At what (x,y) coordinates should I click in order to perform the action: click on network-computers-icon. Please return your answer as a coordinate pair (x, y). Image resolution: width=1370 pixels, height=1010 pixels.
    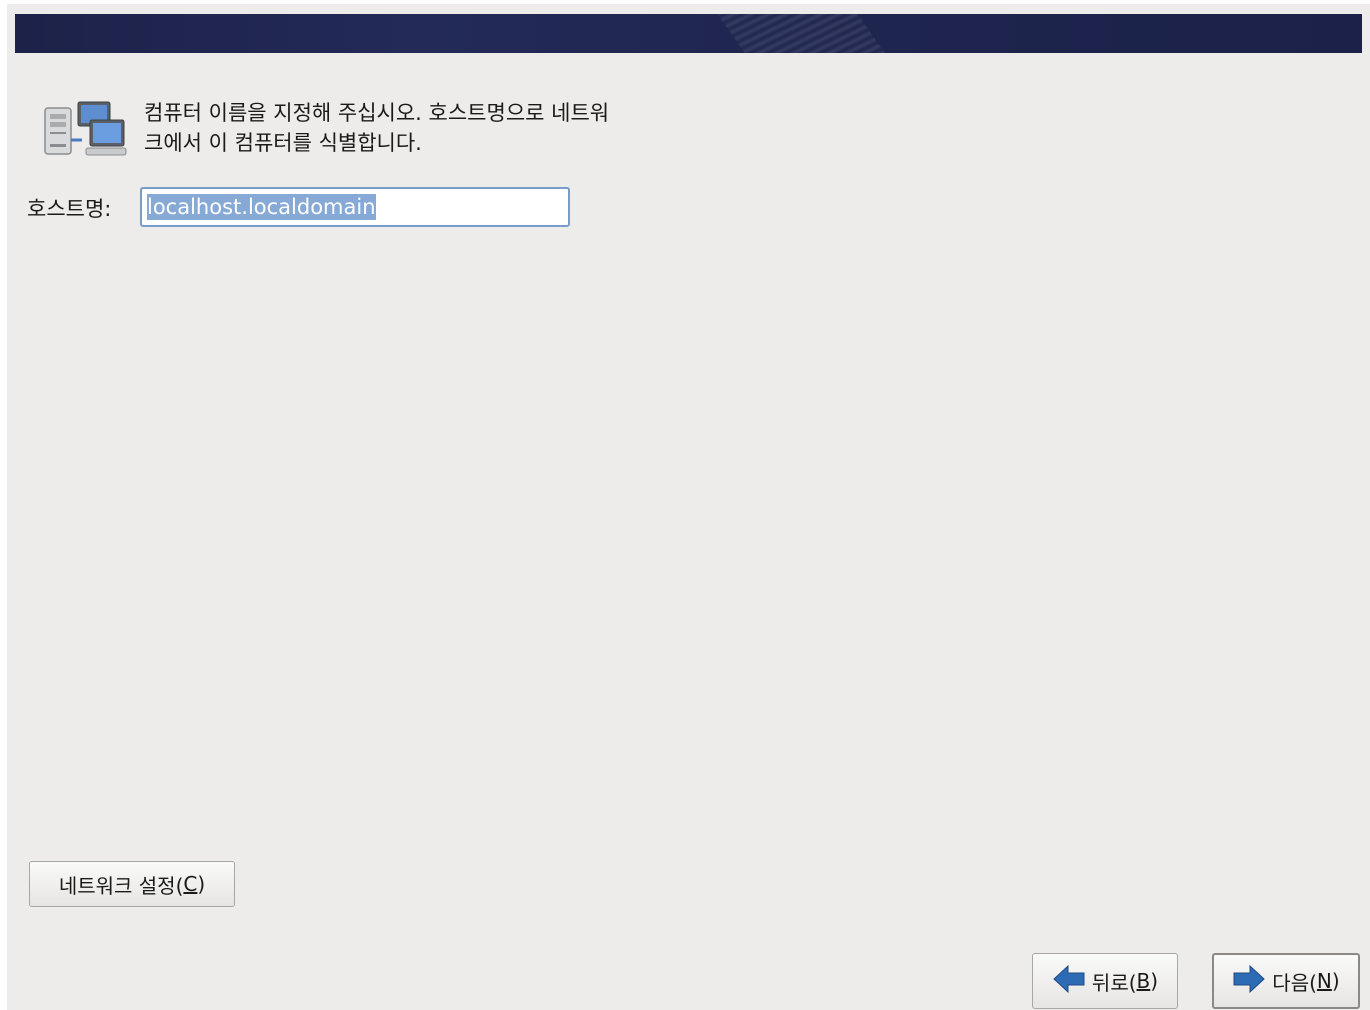
    Looking at the image, I should click on (85, 129).